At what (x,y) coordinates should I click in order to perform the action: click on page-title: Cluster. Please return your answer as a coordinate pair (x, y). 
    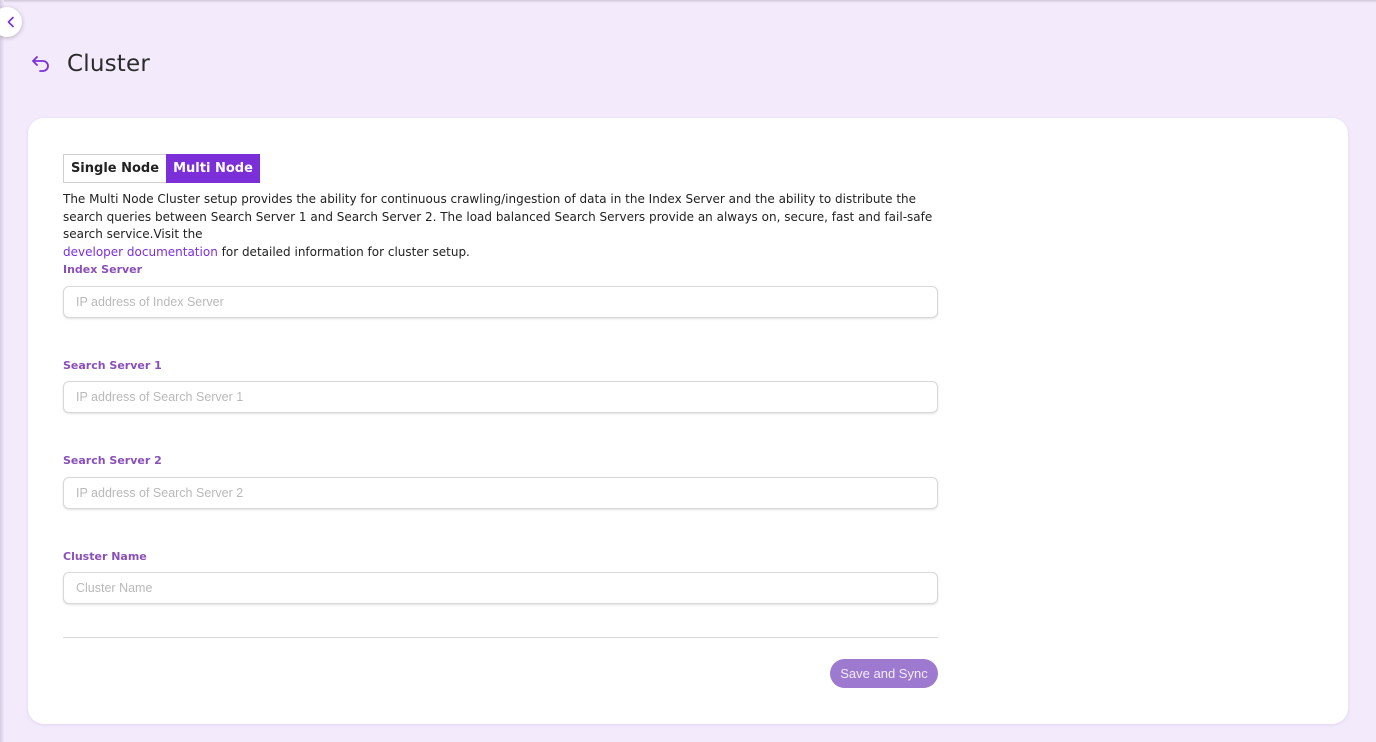
    Looking at the image, I should click on (109, 64).